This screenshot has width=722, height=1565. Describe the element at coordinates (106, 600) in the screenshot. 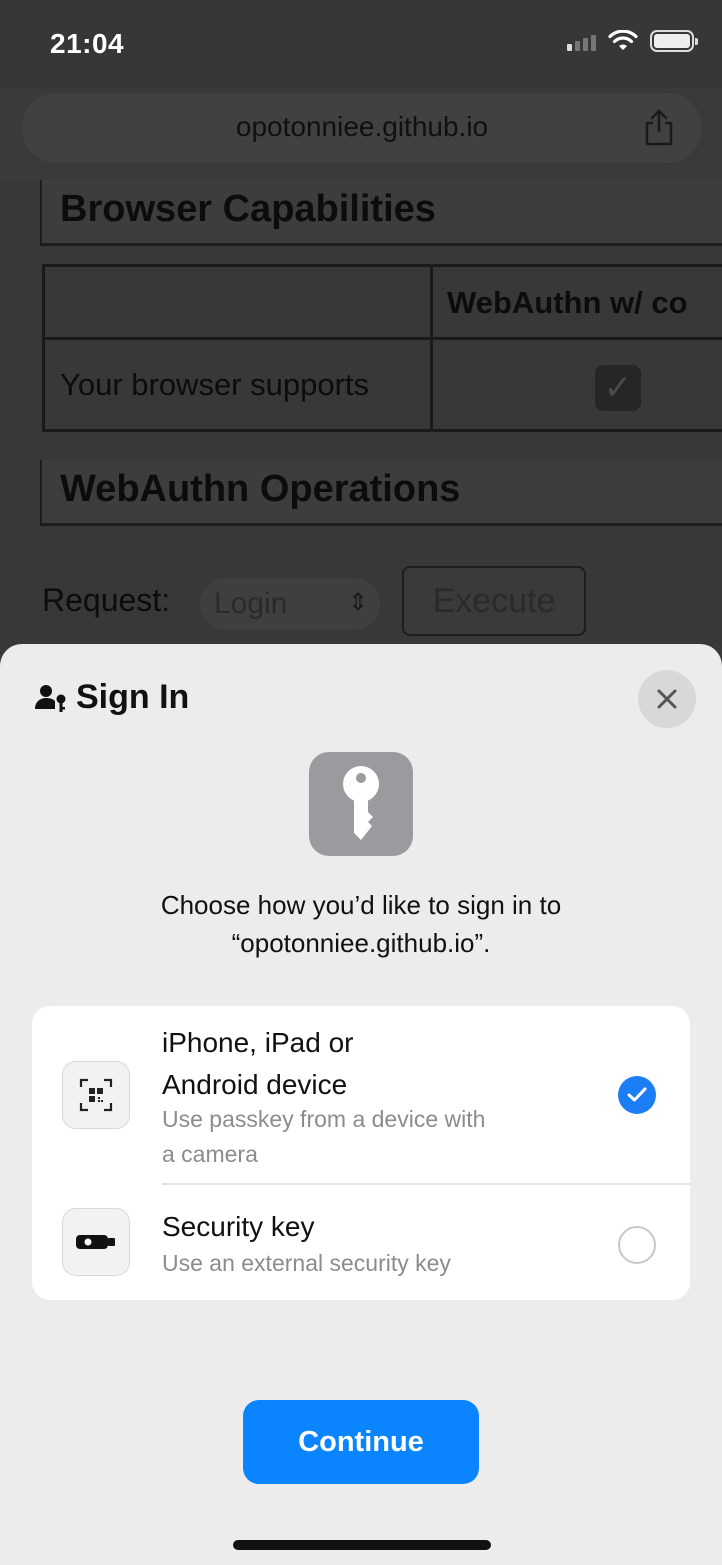

I see `request-label: Request:` at that location.